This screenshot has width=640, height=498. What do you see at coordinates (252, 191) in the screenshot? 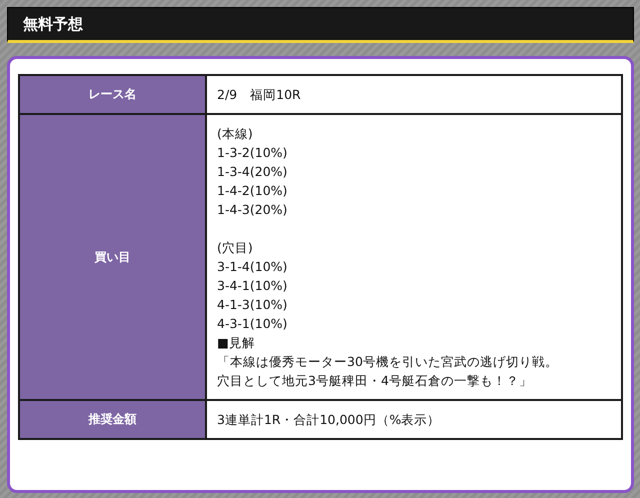
I see `value-line: 1-4-2(10%)` at bounding box center [252, 191].